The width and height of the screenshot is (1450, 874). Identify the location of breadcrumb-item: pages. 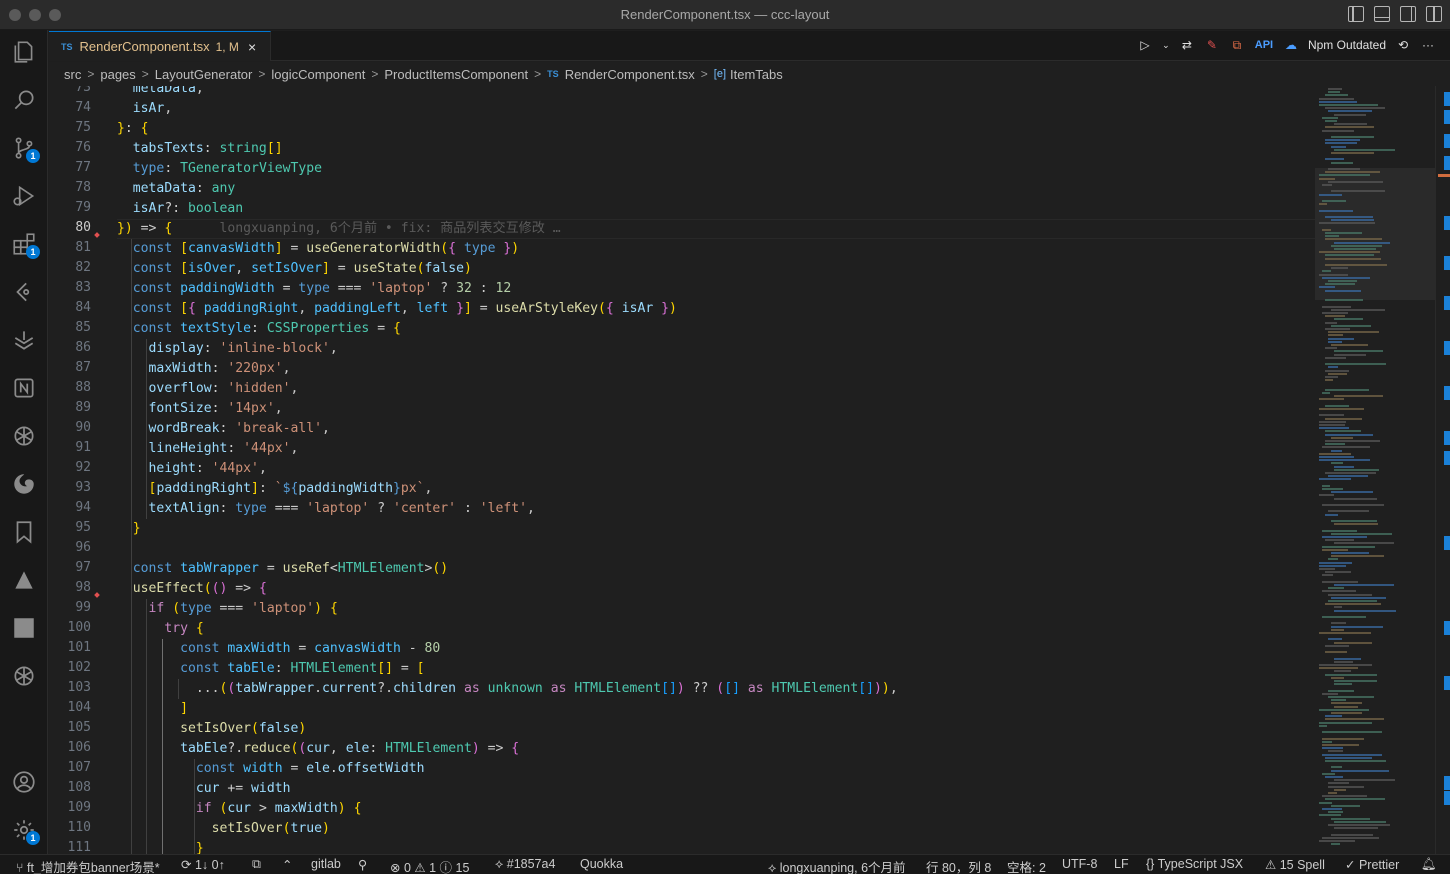
(117, 74).